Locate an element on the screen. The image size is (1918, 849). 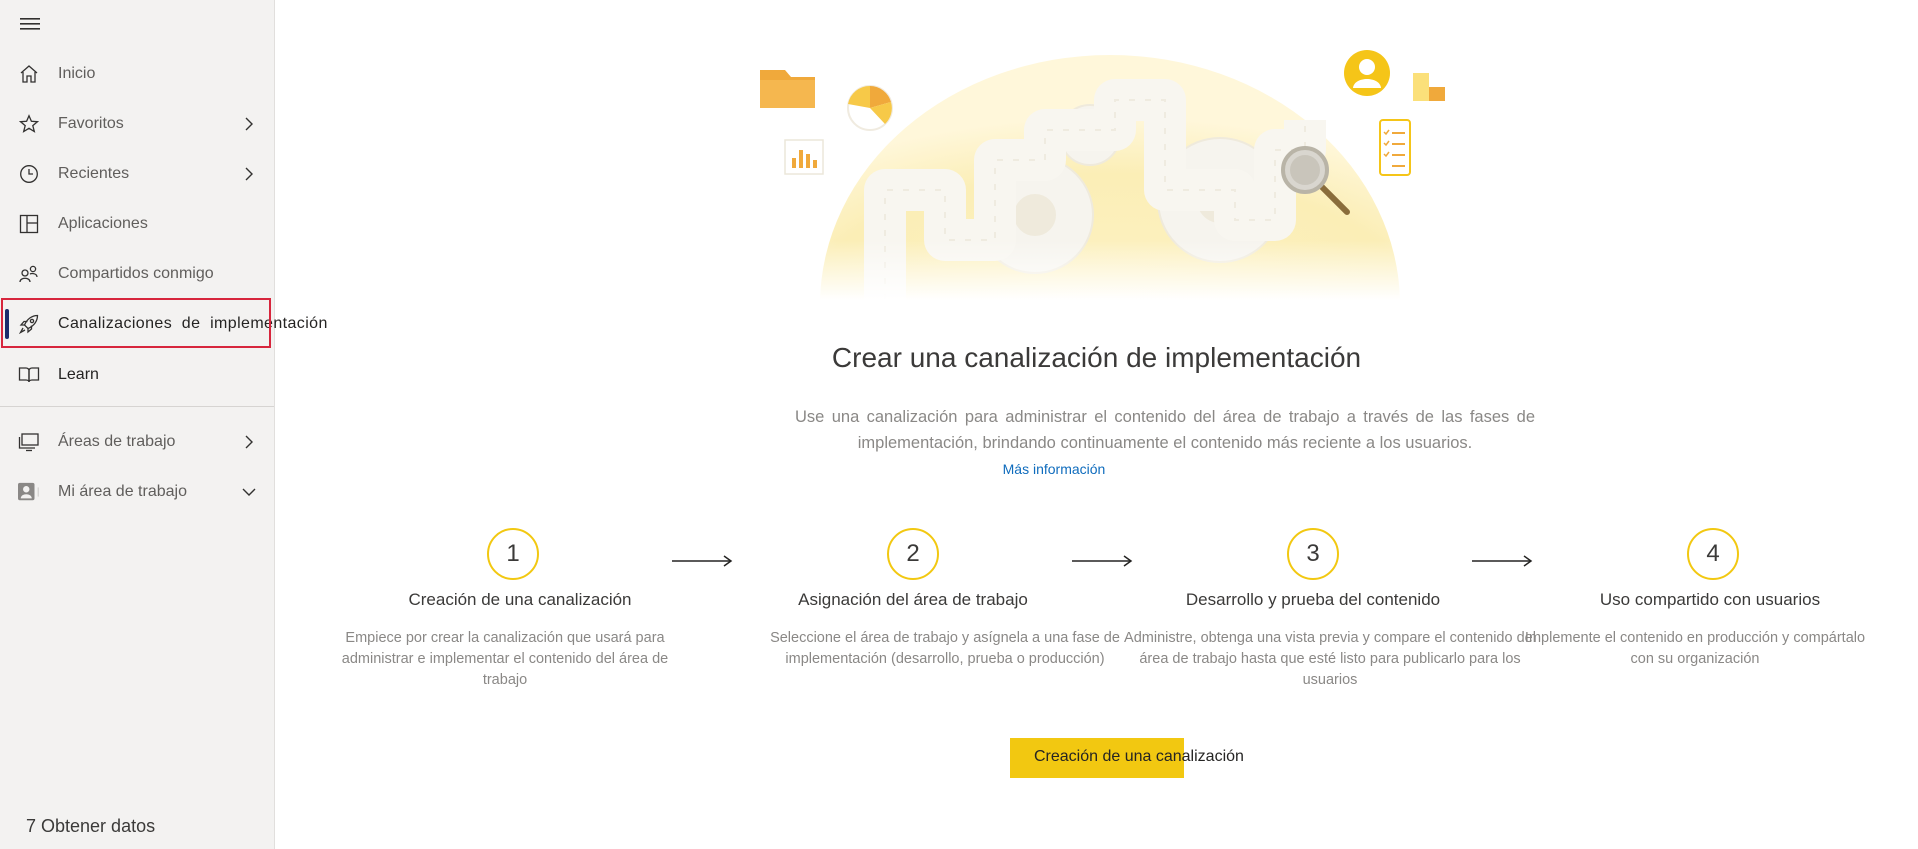
hamburger-icon is located at coordinates (31, 24).